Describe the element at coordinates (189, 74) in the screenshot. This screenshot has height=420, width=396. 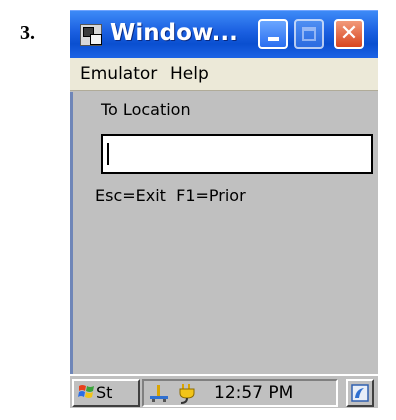
I see `menu-help: Help` at that location.